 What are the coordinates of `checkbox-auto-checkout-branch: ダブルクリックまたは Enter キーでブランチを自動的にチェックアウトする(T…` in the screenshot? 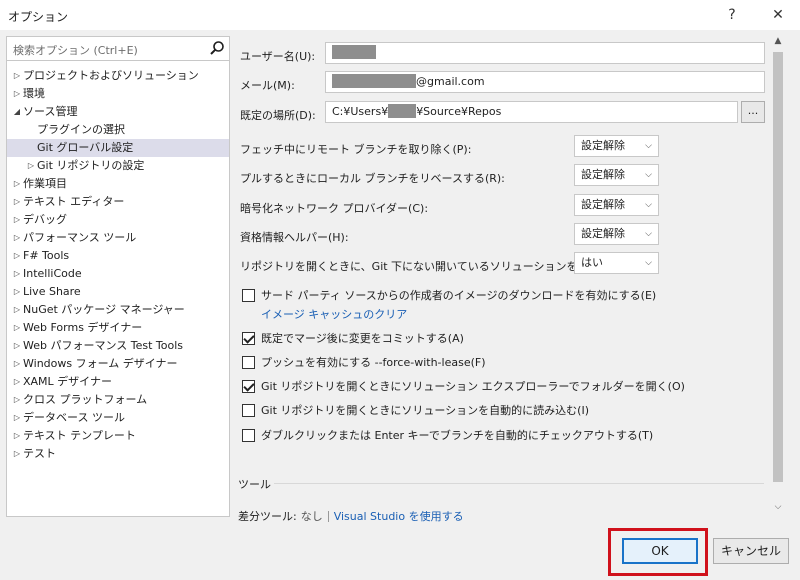 It's located at (447, 437).